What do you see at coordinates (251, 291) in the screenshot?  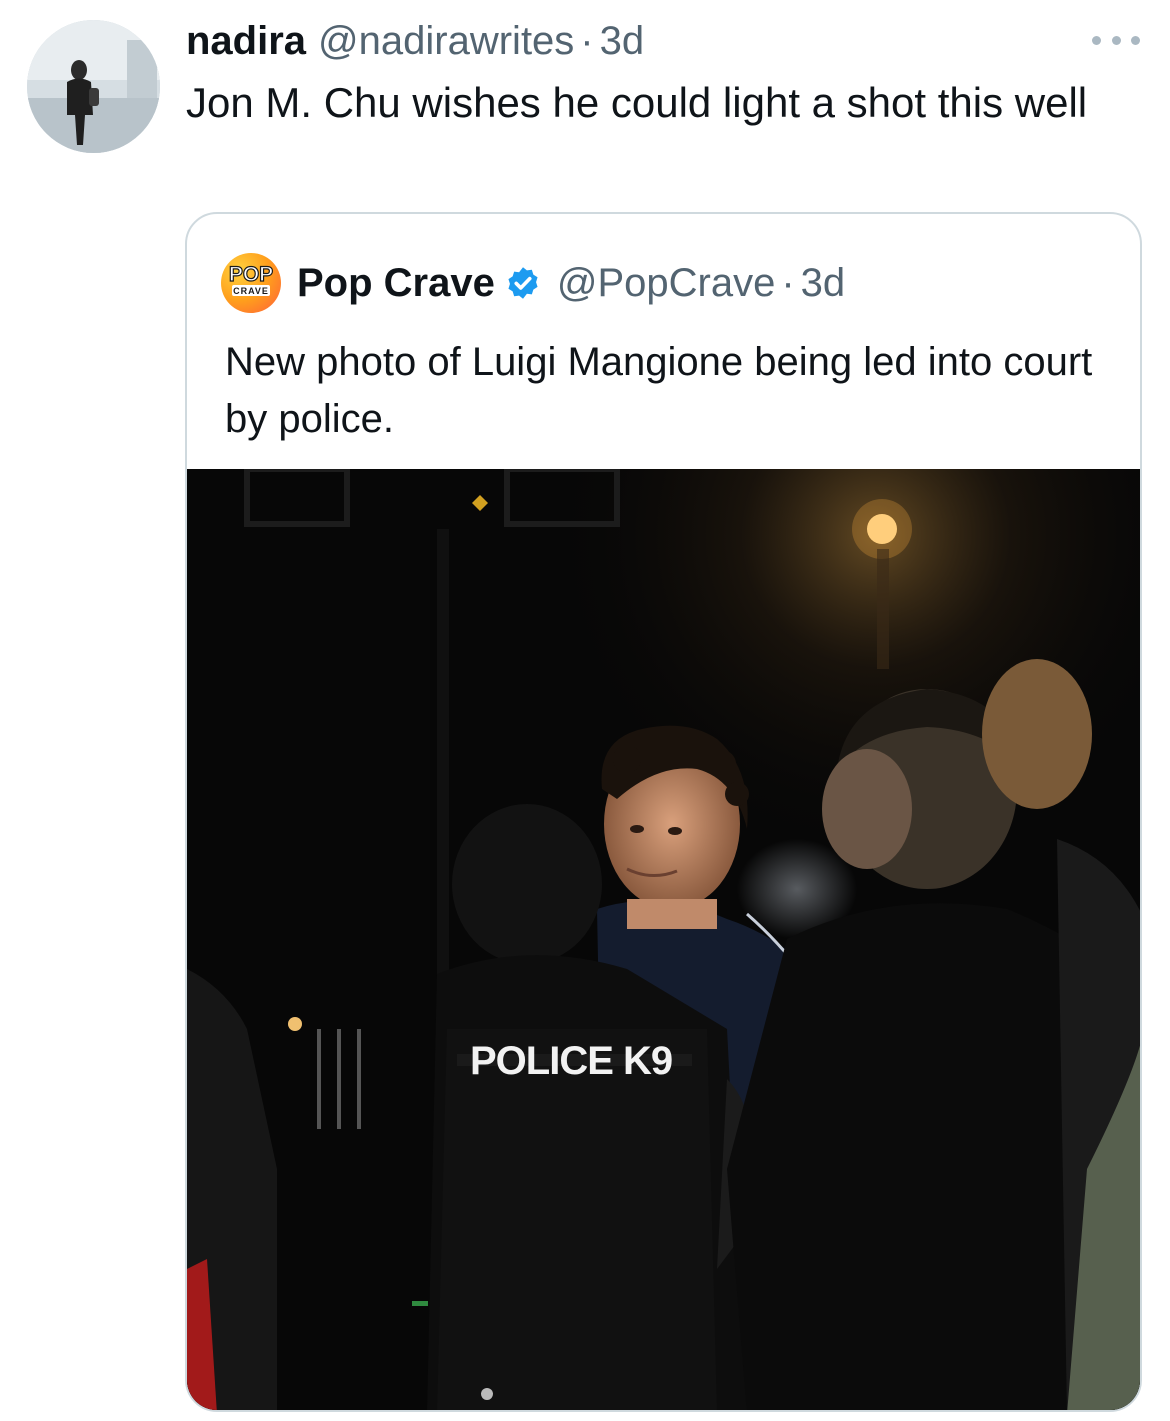 I see `logo-text-bottom: CRAVE` at bounding box center [251, 291].